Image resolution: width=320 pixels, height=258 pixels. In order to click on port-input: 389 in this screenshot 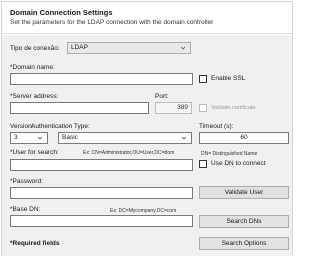, I will do `click(173, 108)`.